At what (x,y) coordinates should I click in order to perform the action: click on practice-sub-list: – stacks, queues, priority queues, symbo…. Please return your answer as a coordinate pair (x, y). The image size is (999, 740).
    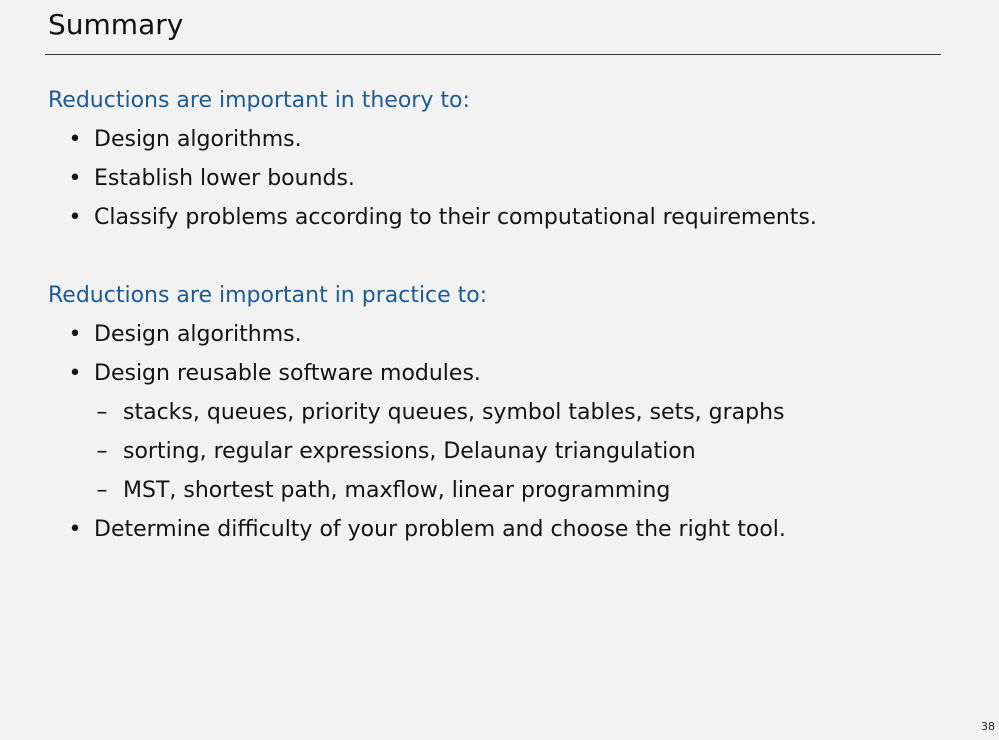
    Looking at the image, I should click on (417, 452).